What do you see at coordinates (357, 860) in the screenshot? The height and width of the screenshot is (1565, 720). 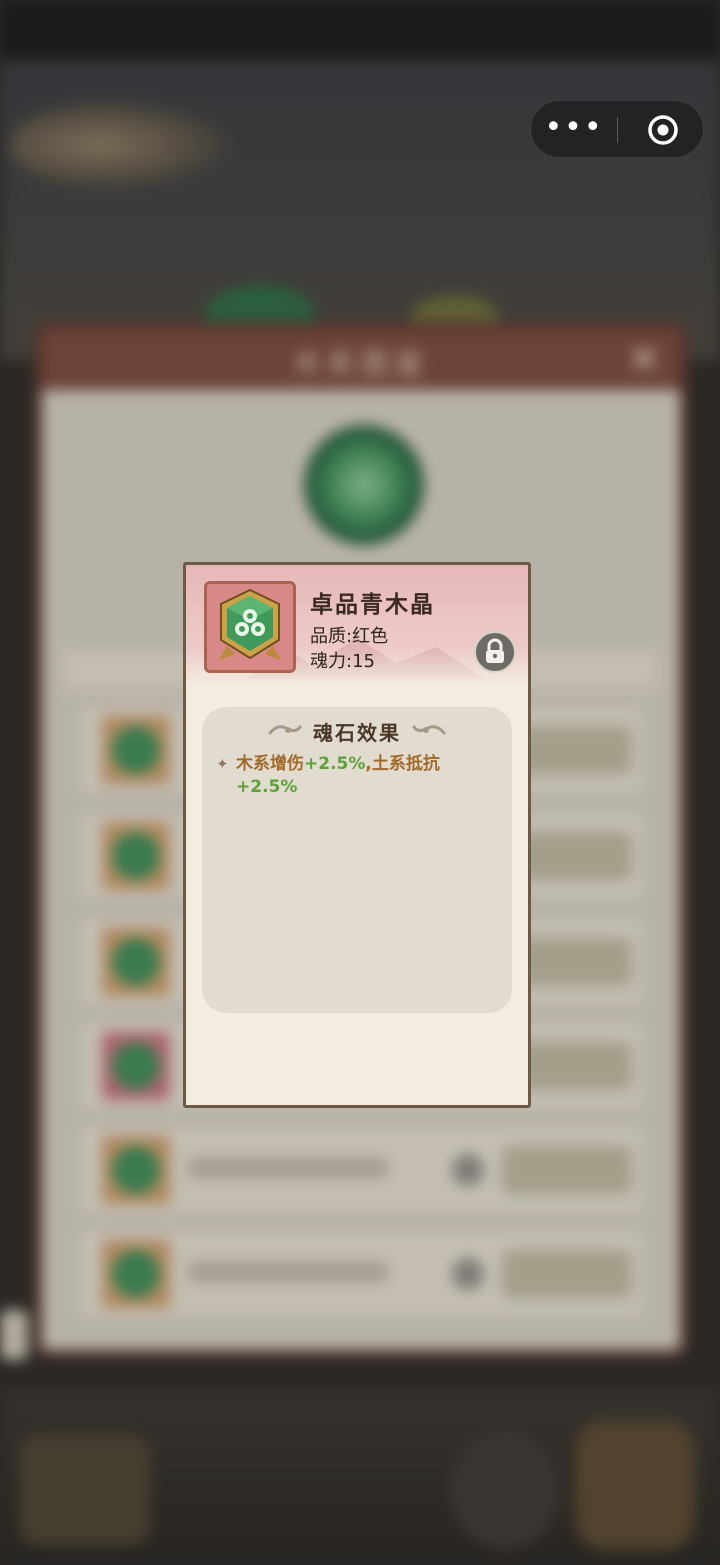 I see `soulstone-effect-panel: 魂石效果 ✦ 木系增伤+2.5%,土系抵抗 +2.5%` at bounding box center [357, 860].